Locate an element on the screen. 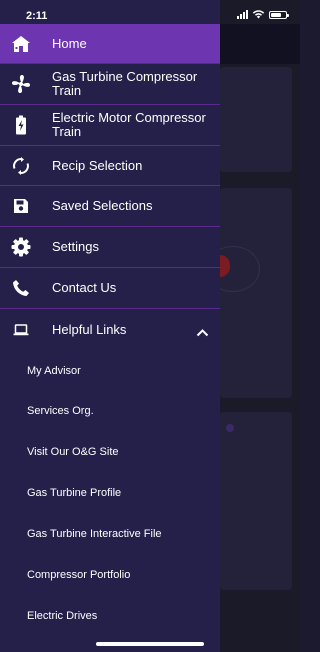 Image resolution: width=320 pixels, height=652 pixels. save-icon is located at coordinates (21, 206).